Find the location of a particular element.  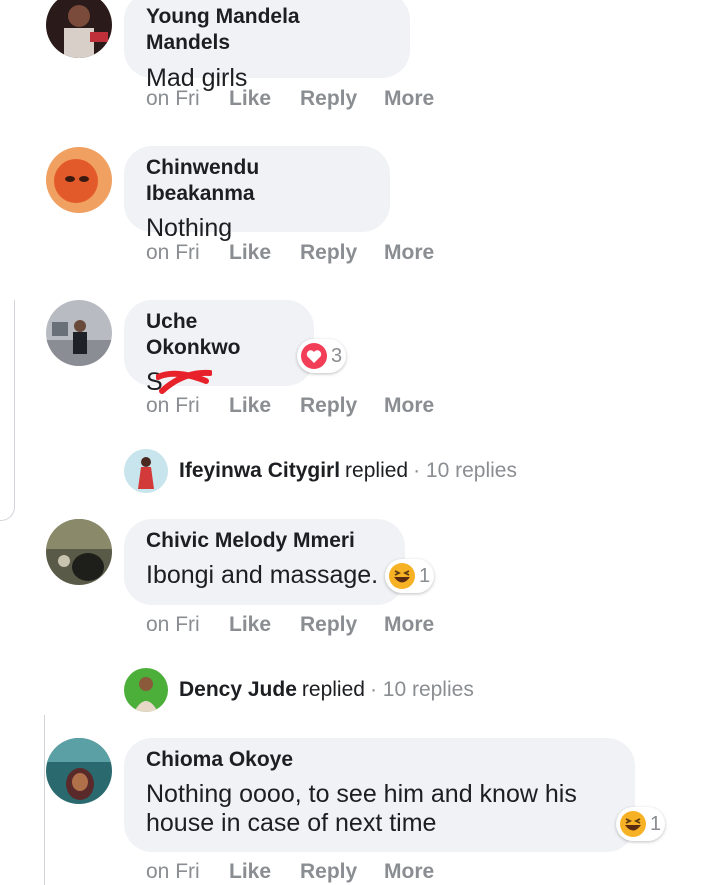

comment-bubble: Uche Okonkwo S is located at coordinates (219, 348).